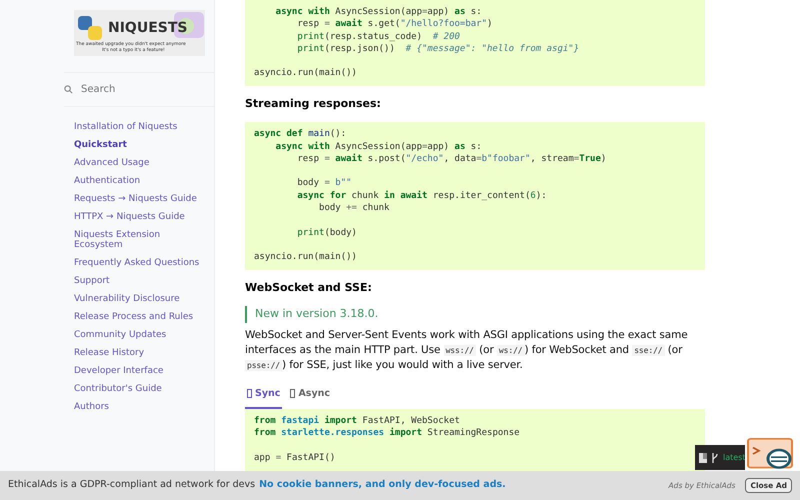 Image resolution: width=800 pixels, height=500 pixels. What do you see at coordinates (141, 281) in the screenshot?
I see `sidebar-link: Support` at bounding box center [141, 281].